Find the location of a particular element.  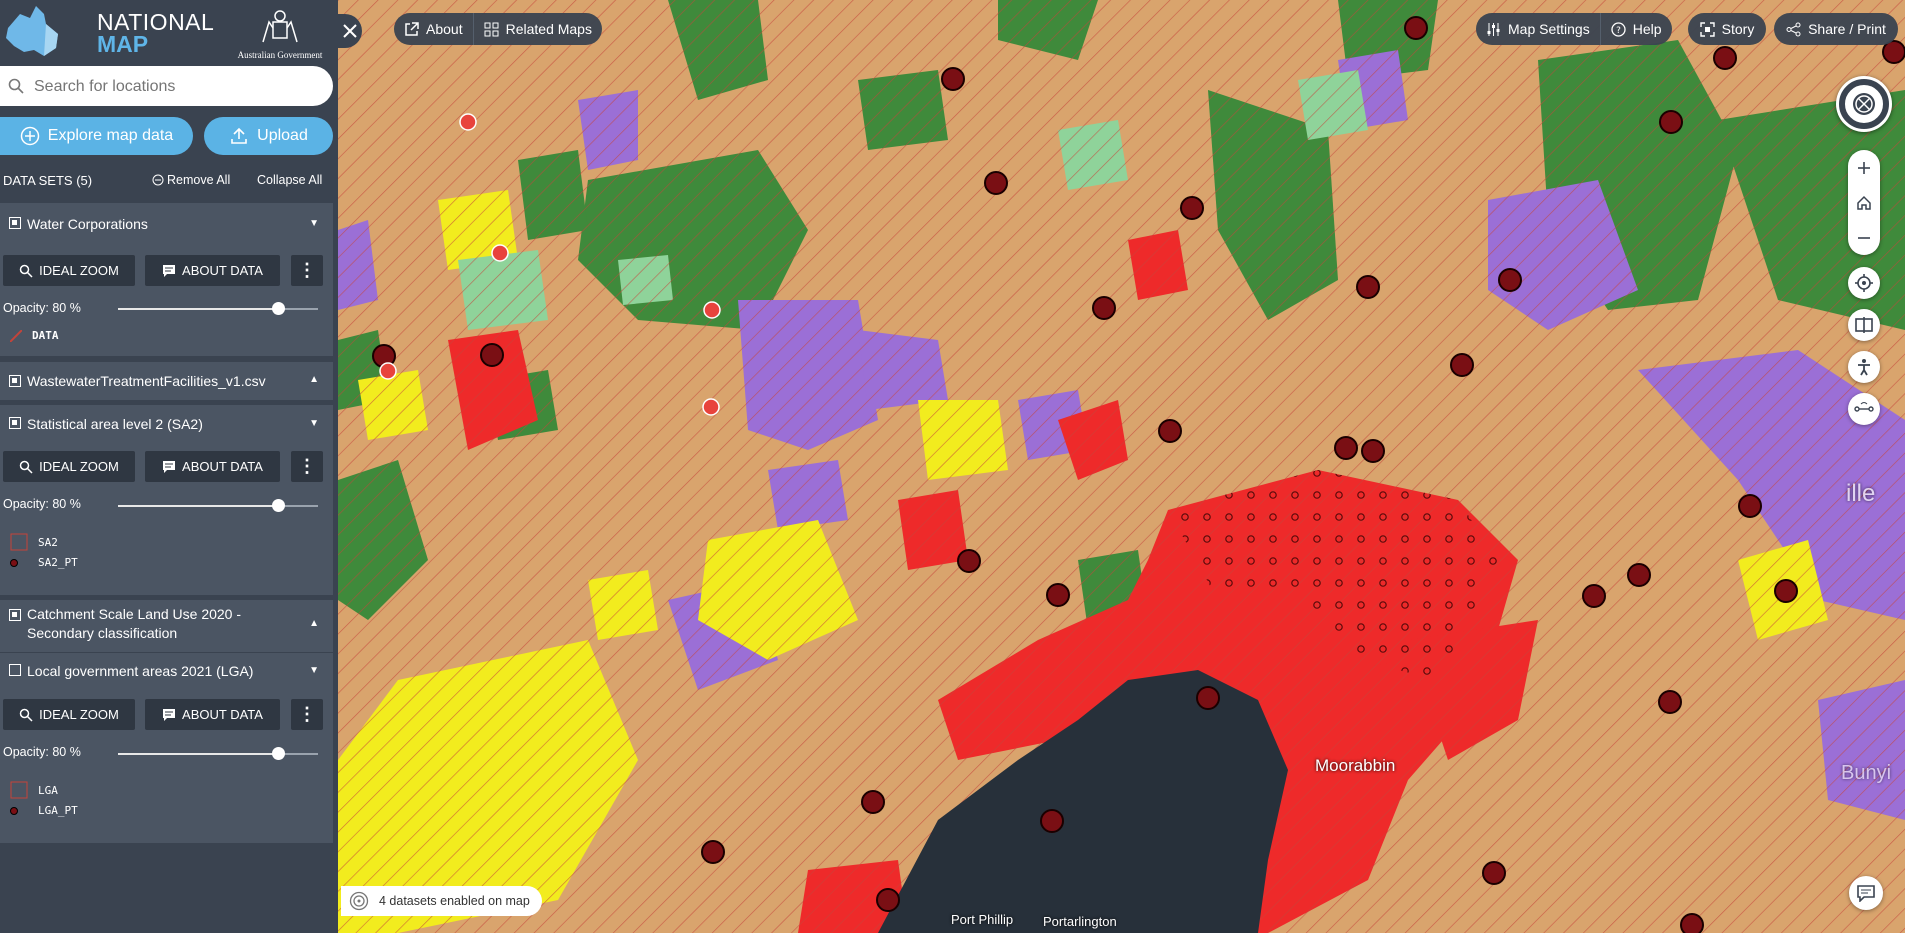

upload-button: Upload is located at coordinates (268, 136).